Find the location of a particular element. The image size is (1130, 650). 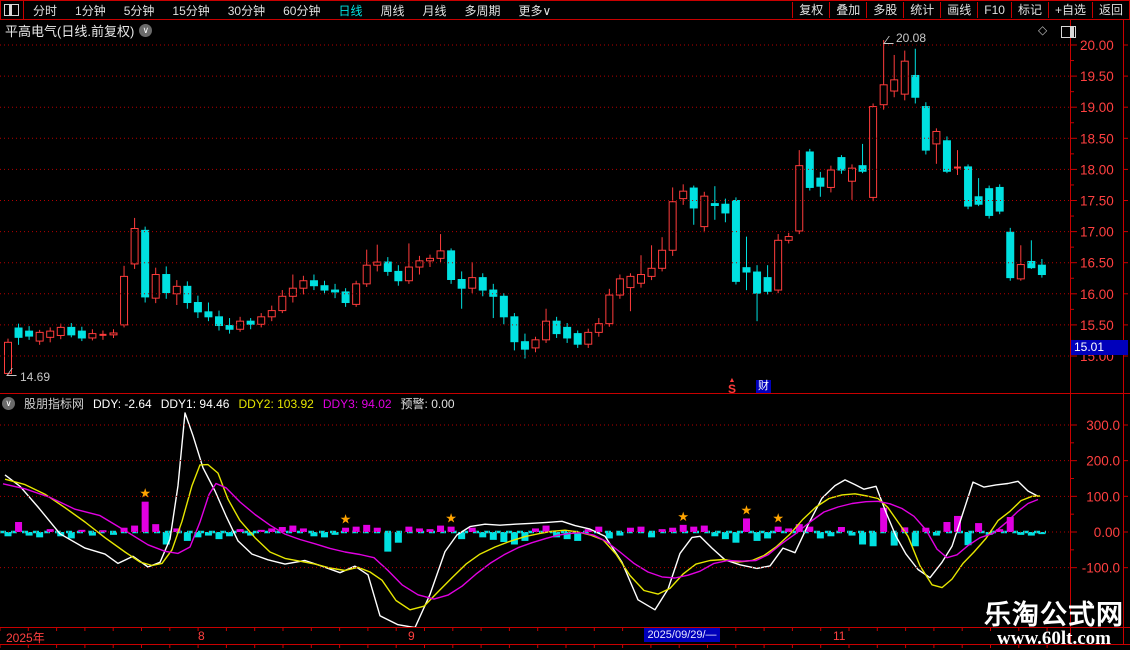

axis-left-border is located at coordinates (1070, 331).